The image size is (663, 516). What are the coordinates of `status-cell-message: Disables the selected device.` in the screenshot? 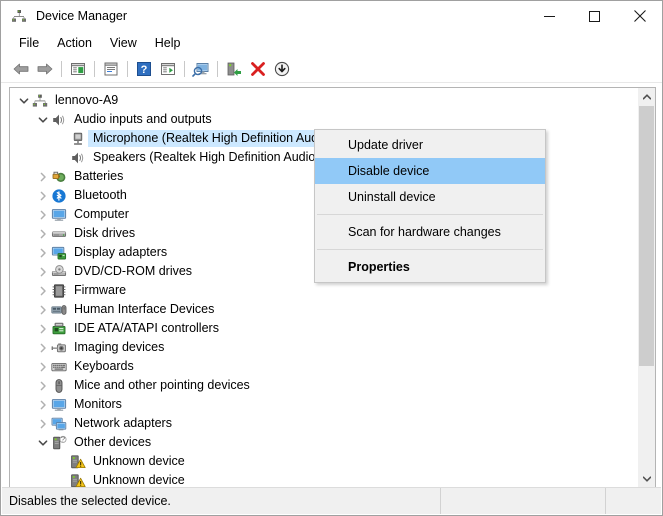 It's located at (221, 501).